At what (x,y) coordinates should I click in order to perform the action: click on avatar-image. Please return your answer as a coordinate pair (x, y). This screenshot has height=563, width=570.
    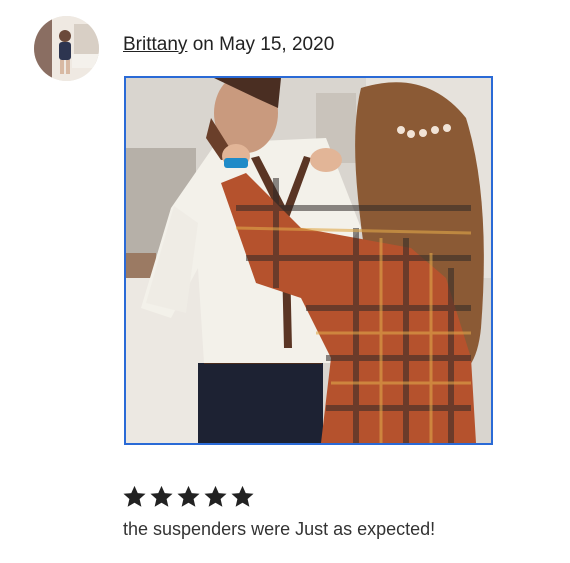
    Looking at the image, I should click on (66, 48).